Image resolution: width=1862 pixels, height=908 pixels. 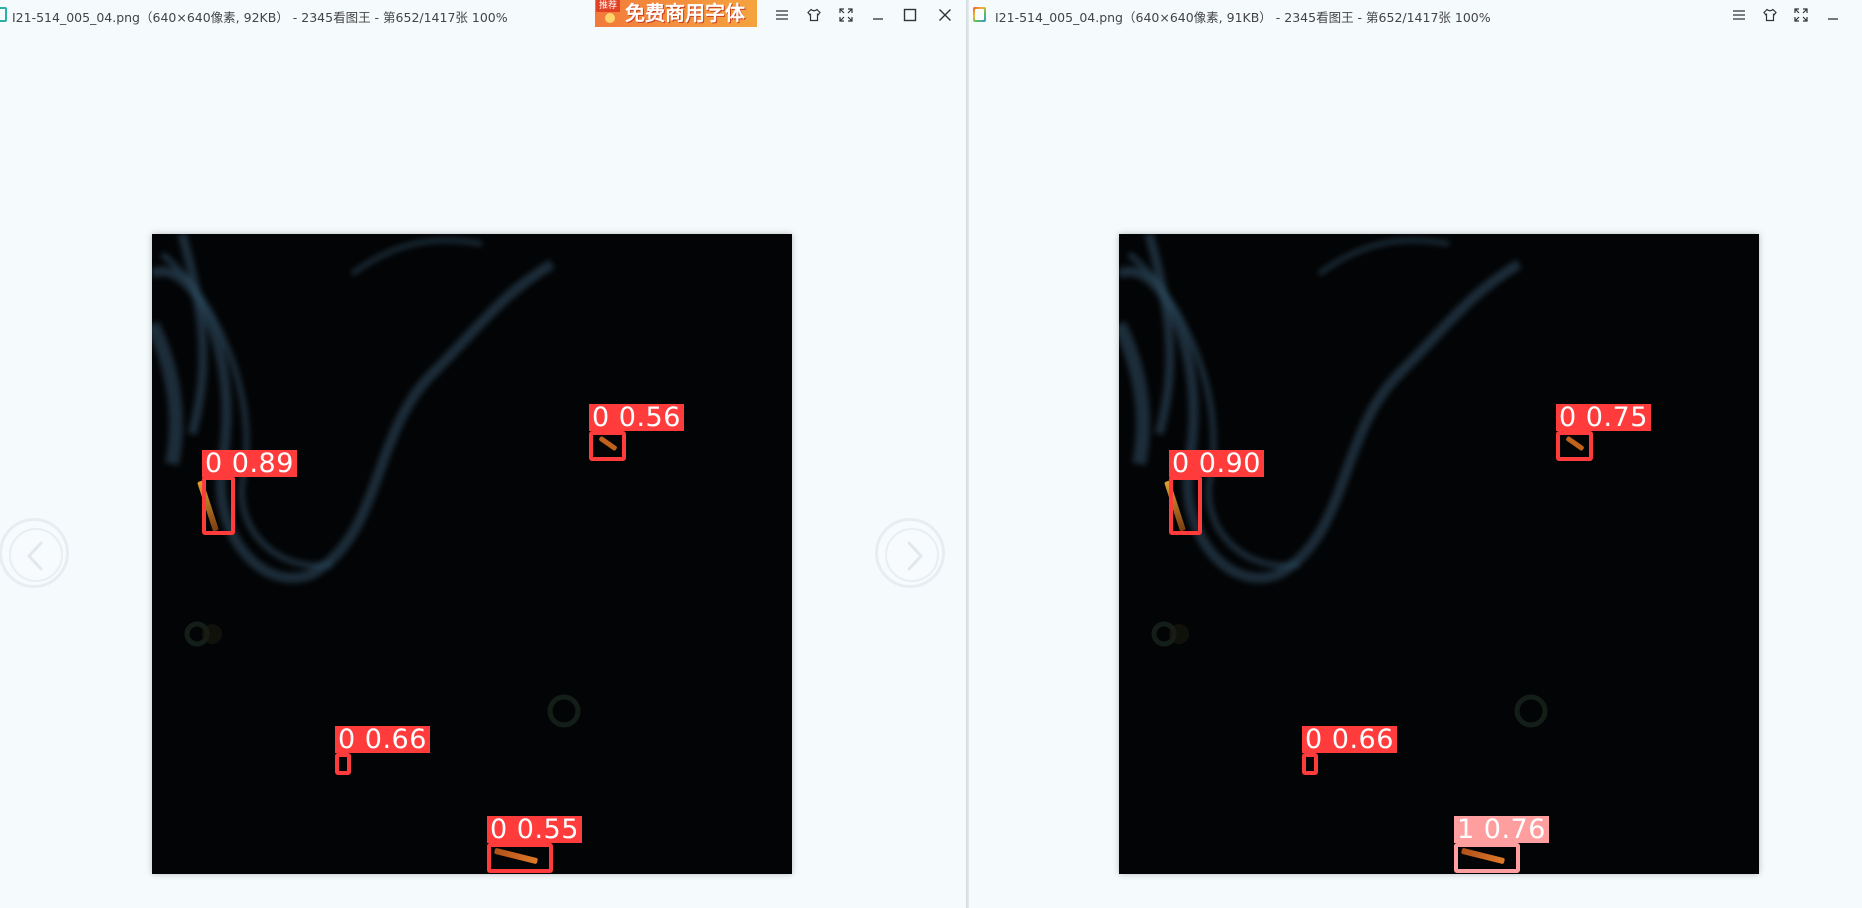 What do you see at coordinates (636, 417) in the screenshot?
I see `detection-label: 0 0.56` at bounding box center [636, 417].